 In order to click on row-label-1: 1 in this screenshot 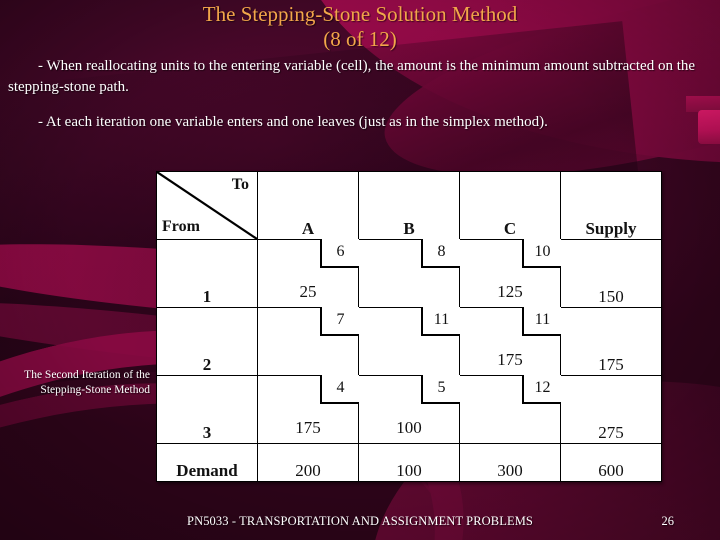, I will do `click(207, 273)`.